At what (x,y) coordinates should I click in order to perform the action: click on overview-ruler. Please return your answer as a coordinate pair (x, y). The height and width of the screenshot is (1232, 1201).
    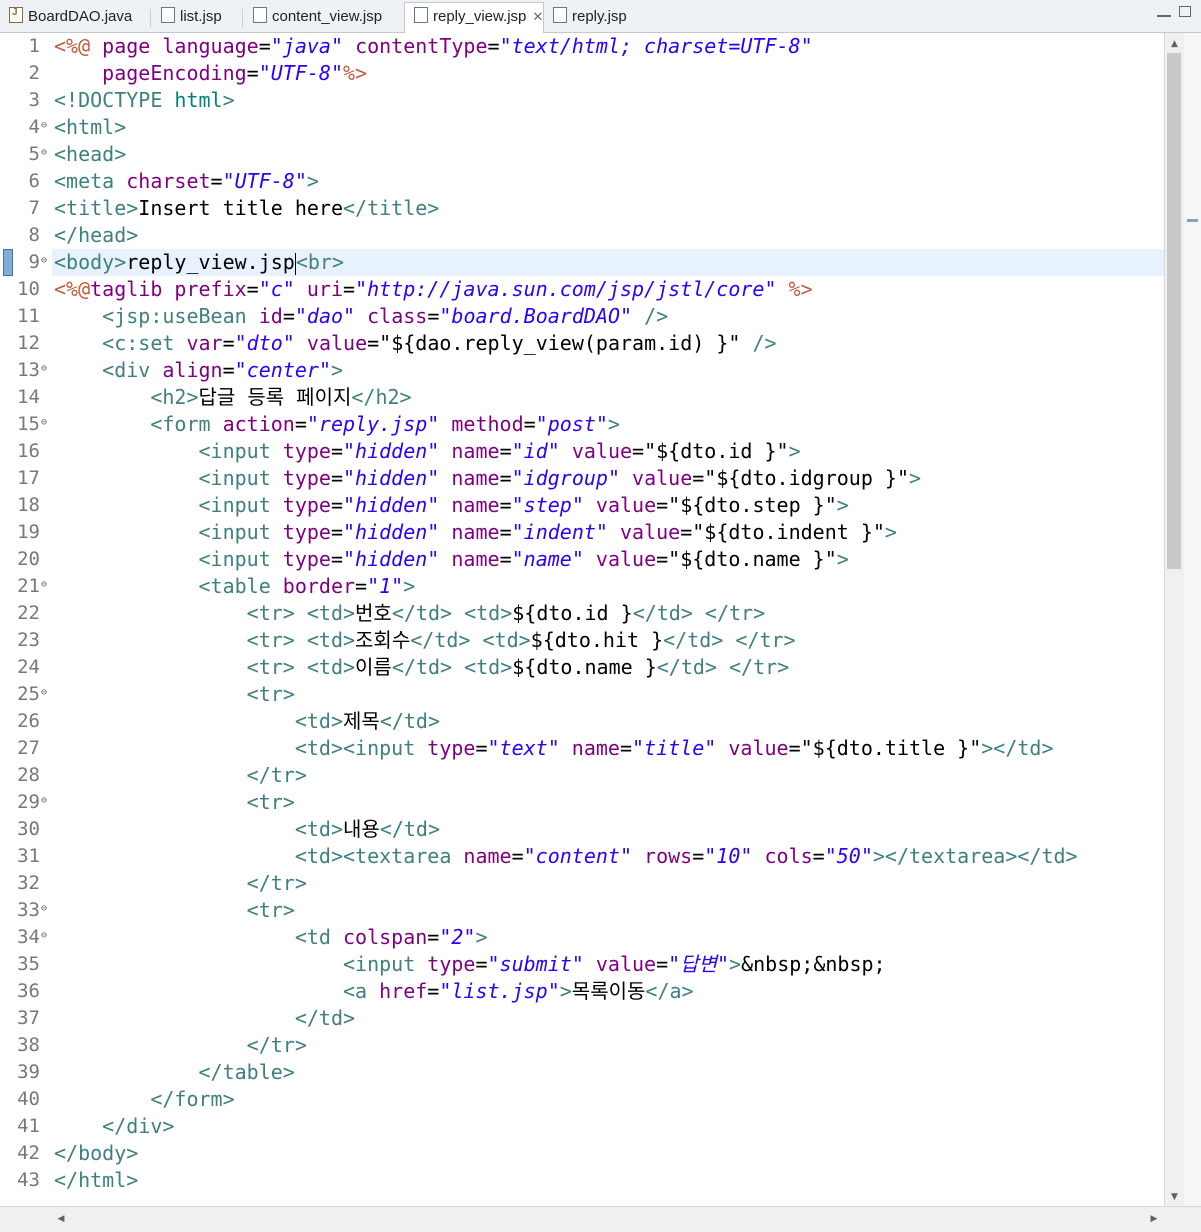
    Looking at the image, I should click on (1192, 619).